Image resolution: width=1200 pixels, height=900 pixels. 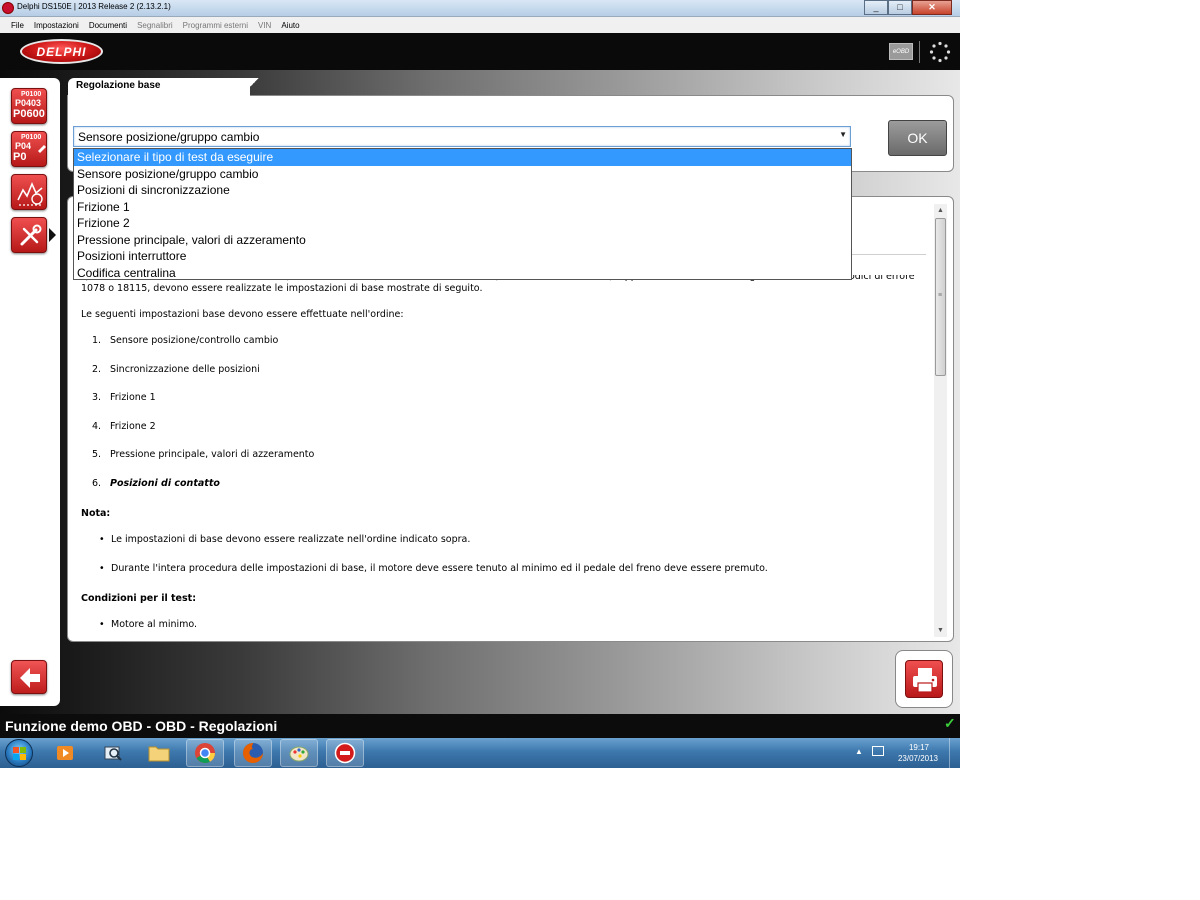 I want to click on clock-time: 19:17, so click(x=919, y=747).